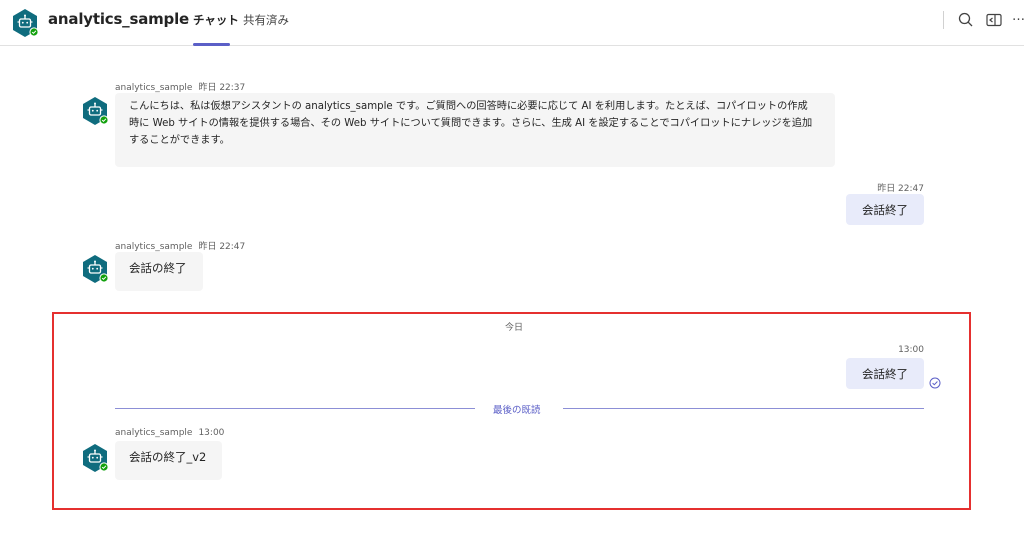  What do you see at coordinates (222, 88) in the screenshot?
I see `message-time: 昨日 22:37` at bounding box center [222, 88].